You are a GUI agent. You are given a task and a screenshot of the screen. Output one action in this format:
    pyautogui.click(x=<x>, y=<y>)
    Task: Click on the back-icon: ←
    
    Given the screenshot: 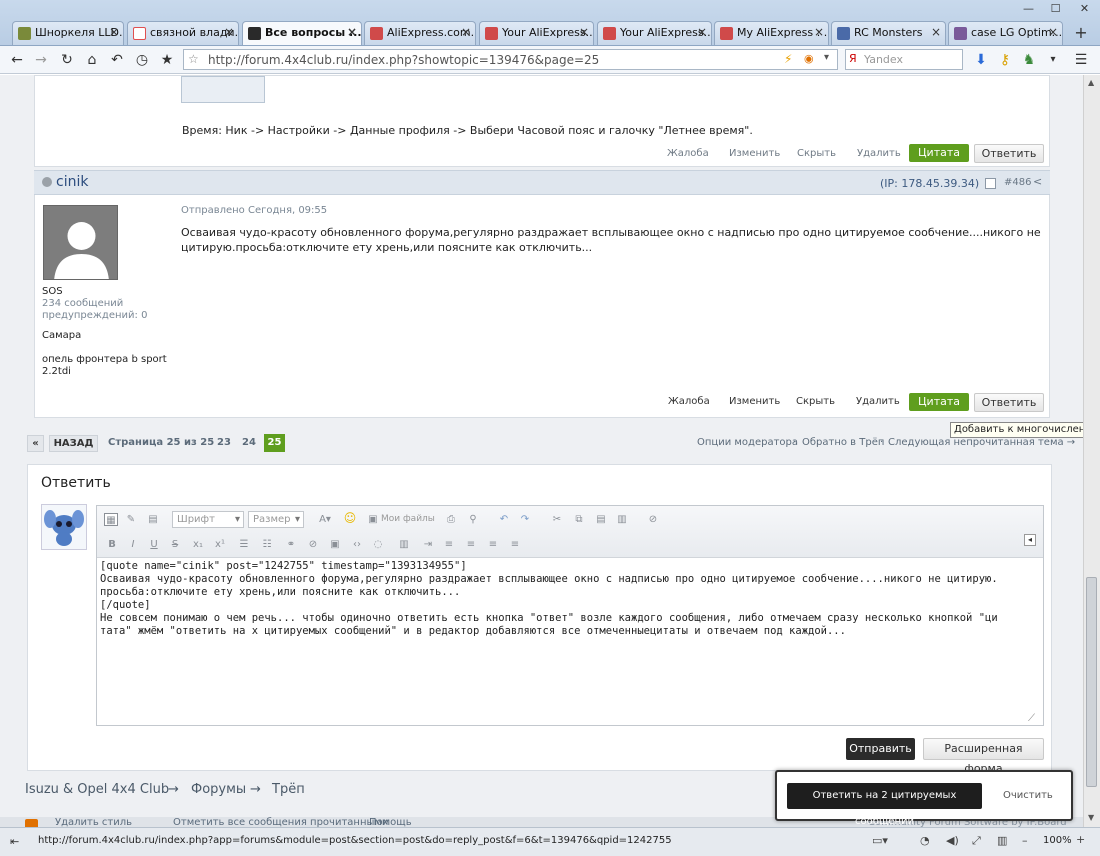 What is the action you would take?
    pyautogui.click(x=17, y=60)
    